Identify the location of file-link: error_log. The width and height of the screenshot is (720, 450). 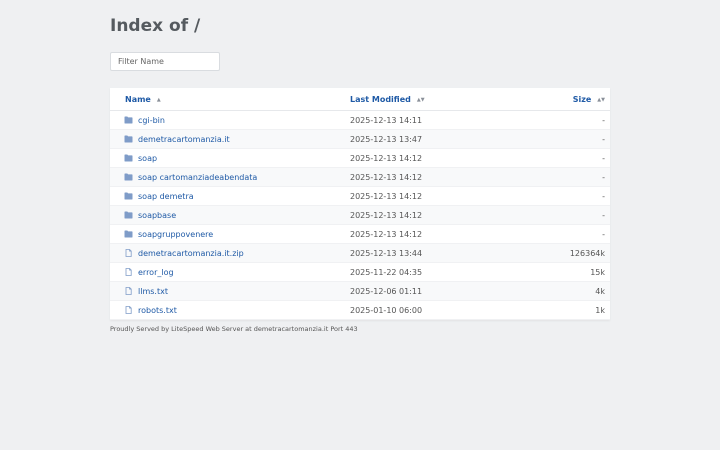
(156, 272).